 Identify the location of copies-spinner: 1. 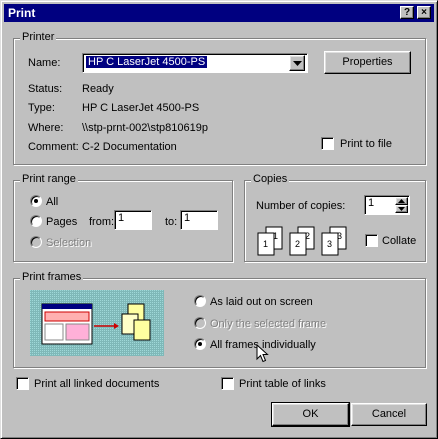
(387, 205).